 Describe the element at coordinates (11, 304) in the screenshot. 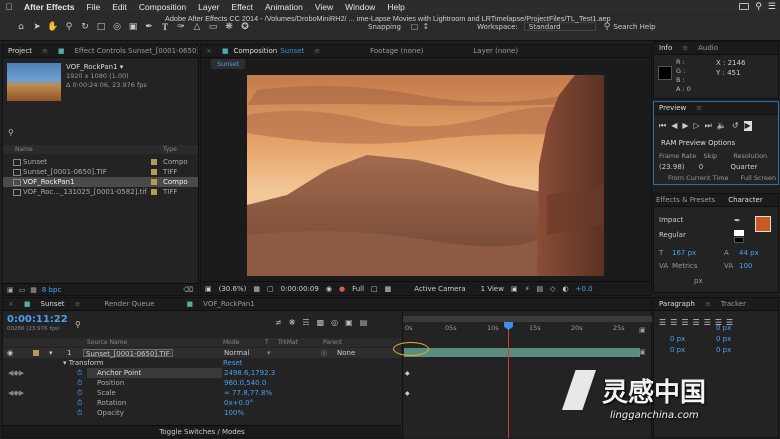

I see `close-tab-icon: ×` at that location.